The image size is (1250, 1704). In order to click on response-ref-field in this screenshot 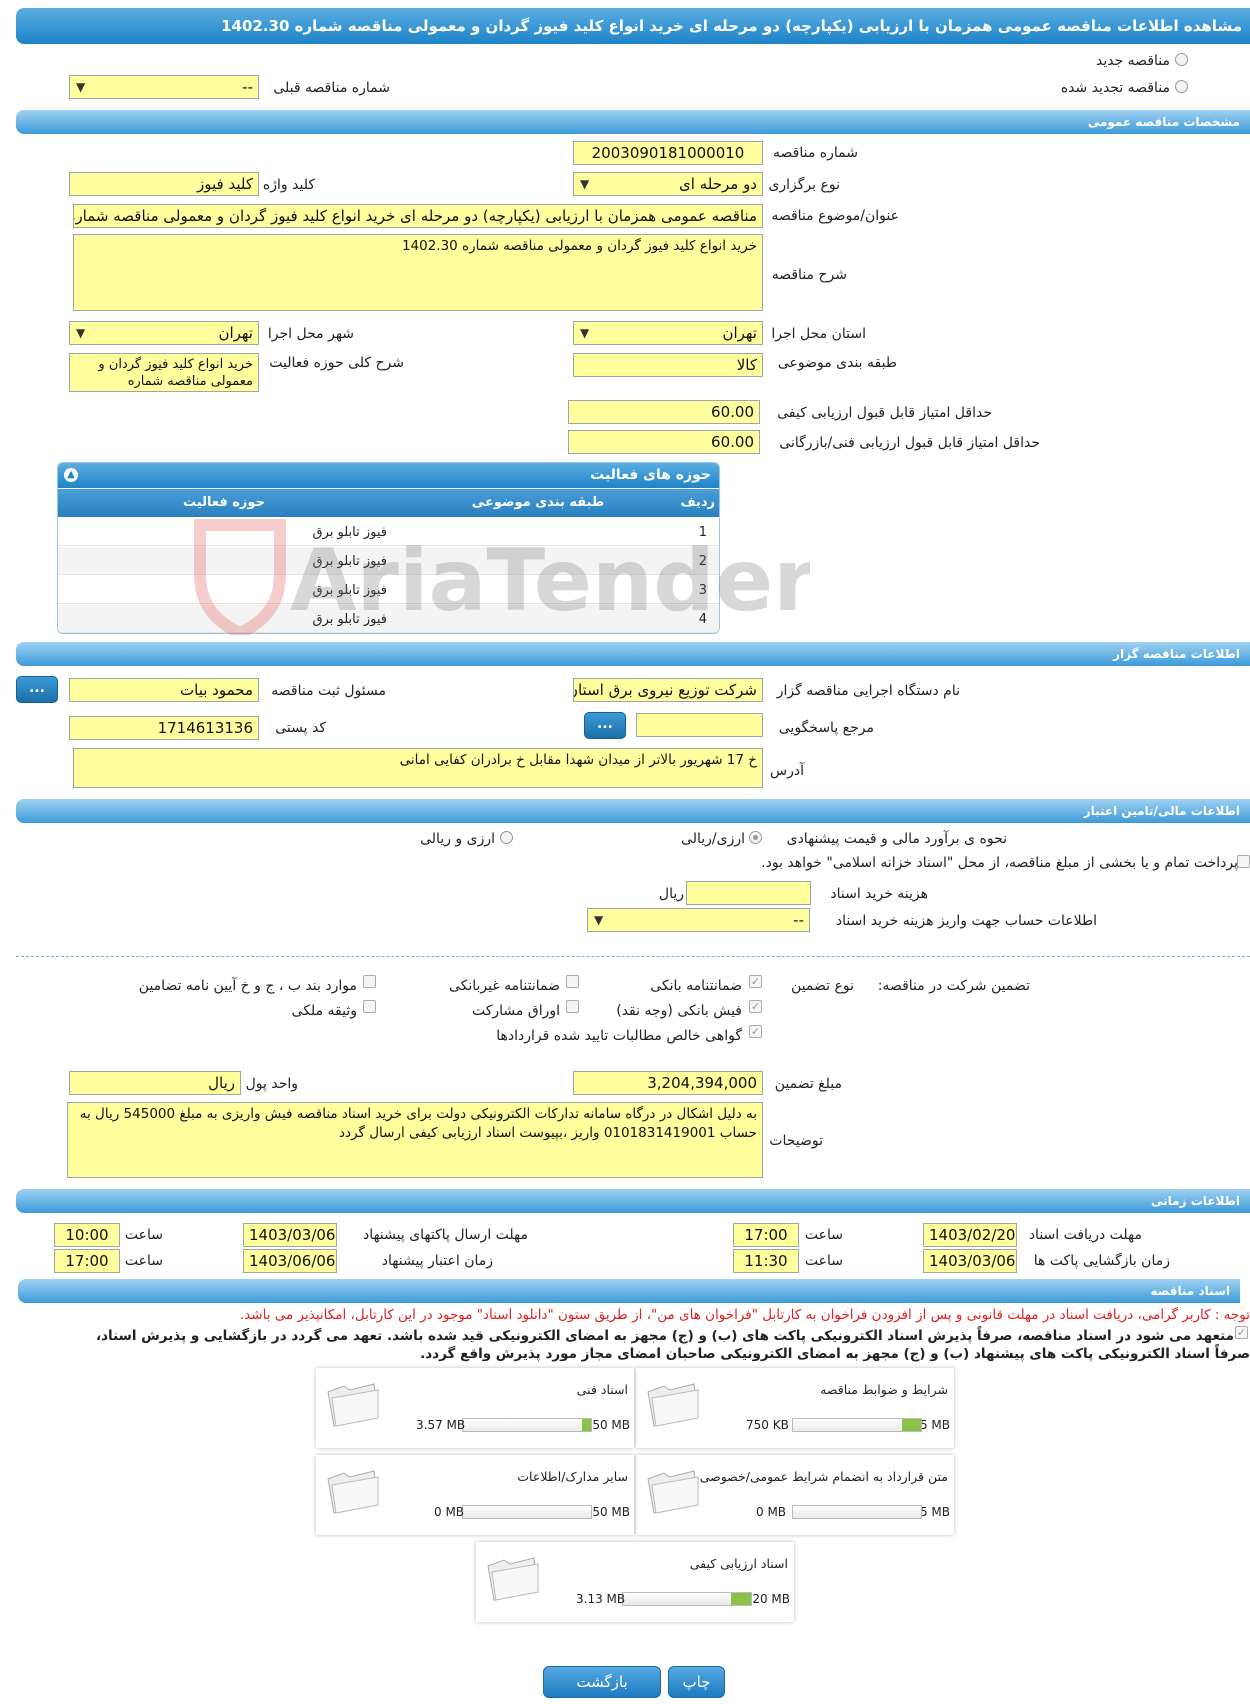, I will do `click(699, 725)`.